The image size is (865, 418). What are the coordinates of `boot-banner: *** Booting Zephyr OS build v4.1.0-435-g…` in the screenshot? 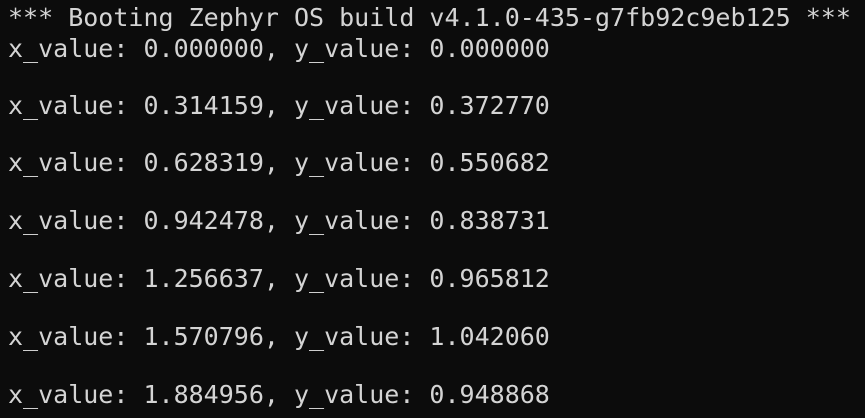 It's located at (429, 17).